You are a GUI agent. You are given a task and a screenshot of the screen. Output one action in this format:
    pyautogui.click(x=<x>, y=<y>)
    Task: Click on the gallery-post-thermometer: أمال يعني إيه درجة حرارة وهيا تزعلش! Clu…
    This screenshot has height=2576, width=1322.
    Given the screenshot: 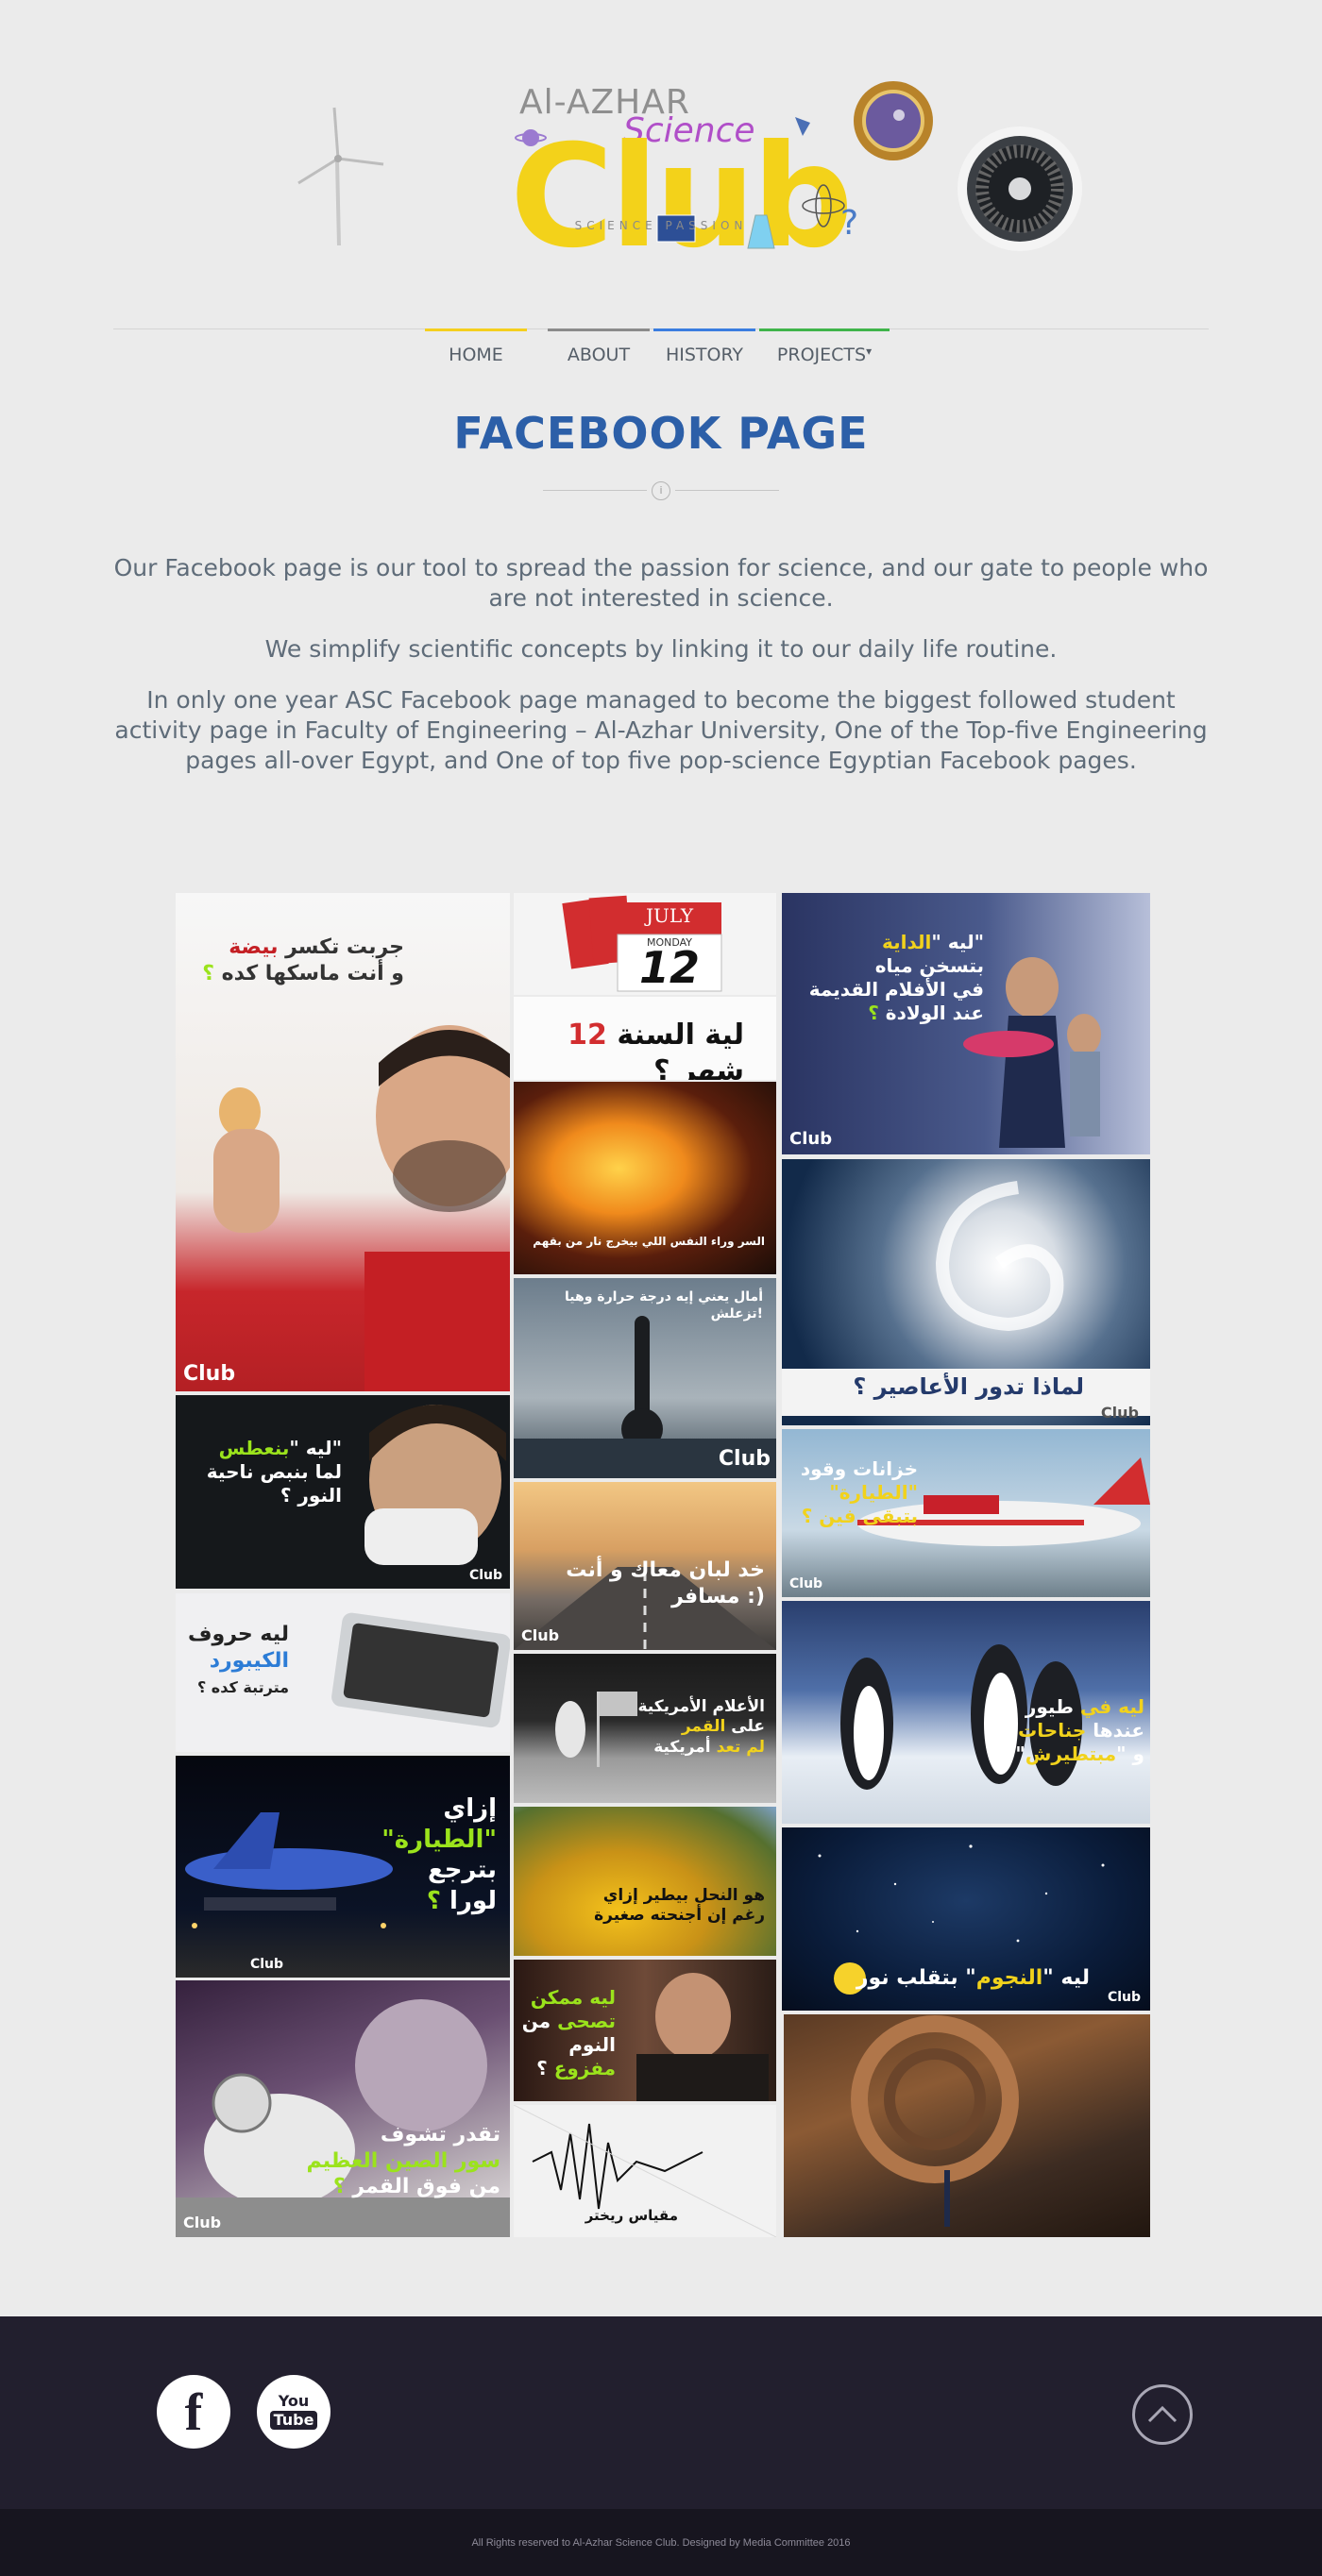 What is the action you would take?
    pyautogui.click(x=645, y=1378)
    